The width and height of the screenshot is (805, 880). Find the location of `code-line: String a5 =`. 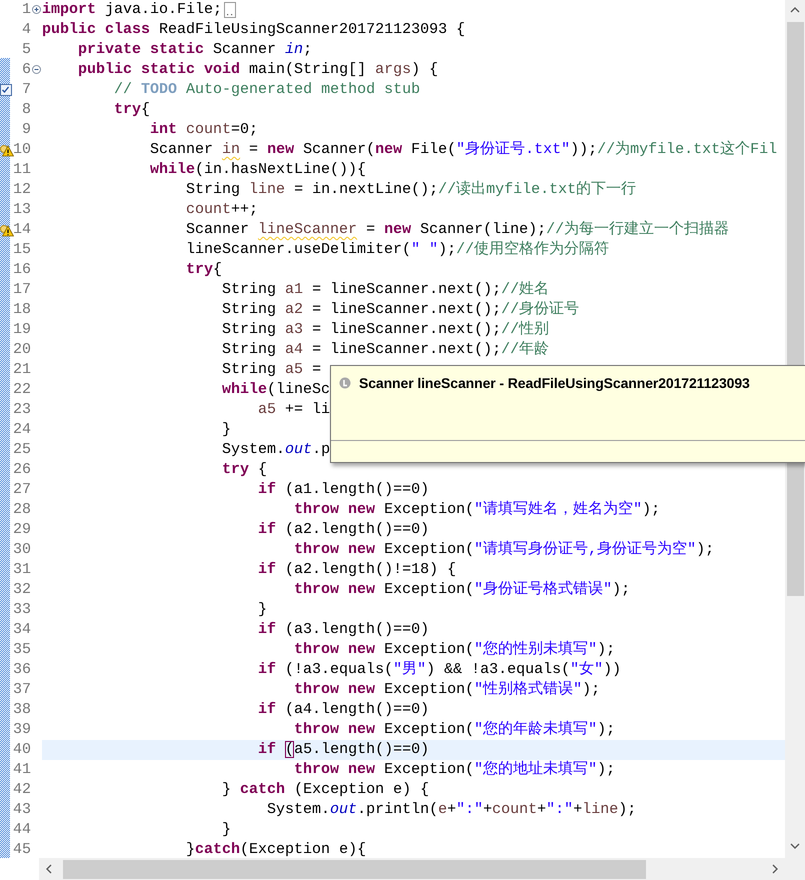

code-line: String a5 = is located at coordinates (271, 370).